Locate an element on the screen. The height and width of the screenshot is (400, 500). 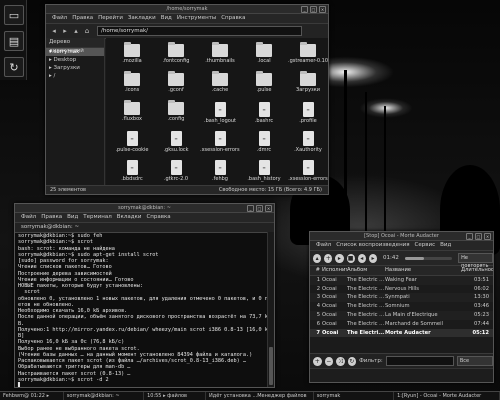
menu-item: Сервис is located at coordinates (425, 245).